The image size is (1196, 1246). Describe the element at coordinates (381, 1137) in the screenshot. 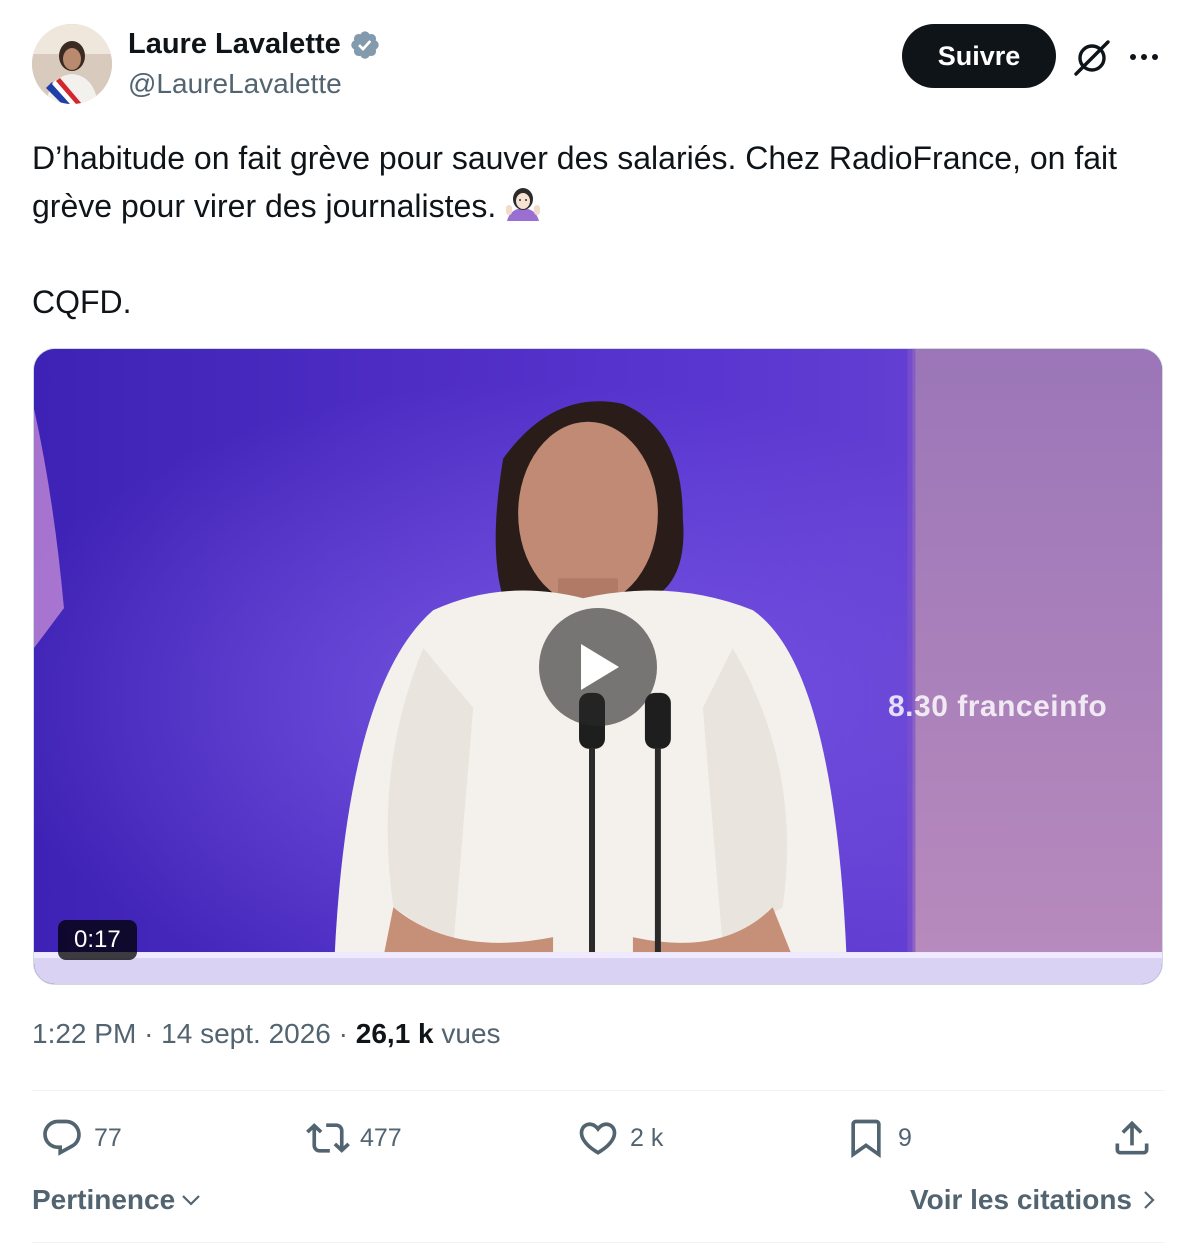

I see `repost-count: 477` at that location.